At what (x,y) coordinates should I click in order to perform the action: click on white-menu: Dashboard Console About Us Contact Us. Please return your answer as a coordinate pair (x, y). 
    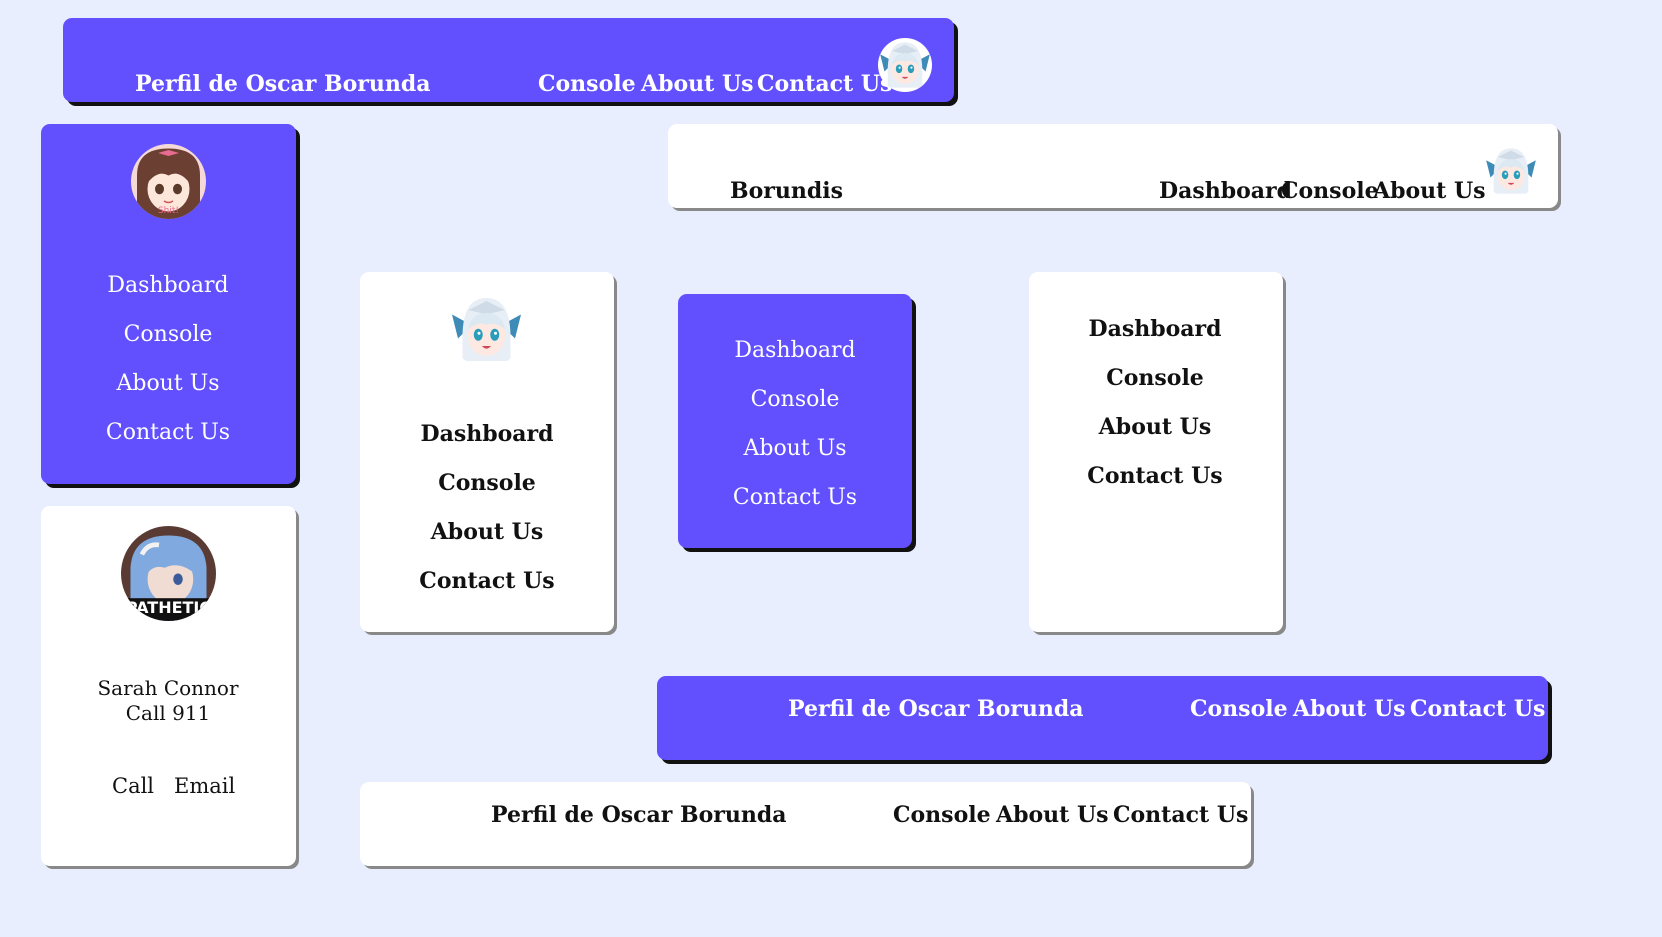
    Looking at the image, I should click on (1156, 452).